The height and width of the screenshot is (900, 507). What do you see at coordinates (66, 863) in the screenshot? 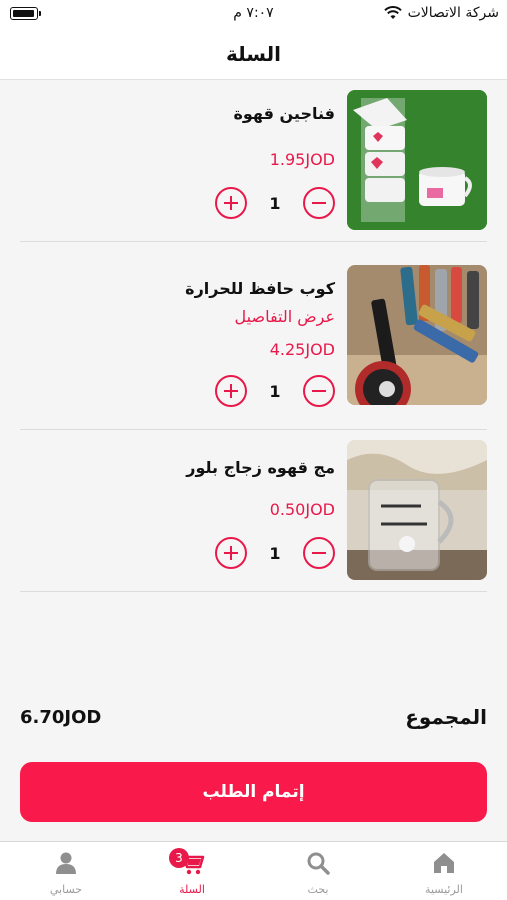
I see `user-icon` at bounding box center [66, 863].